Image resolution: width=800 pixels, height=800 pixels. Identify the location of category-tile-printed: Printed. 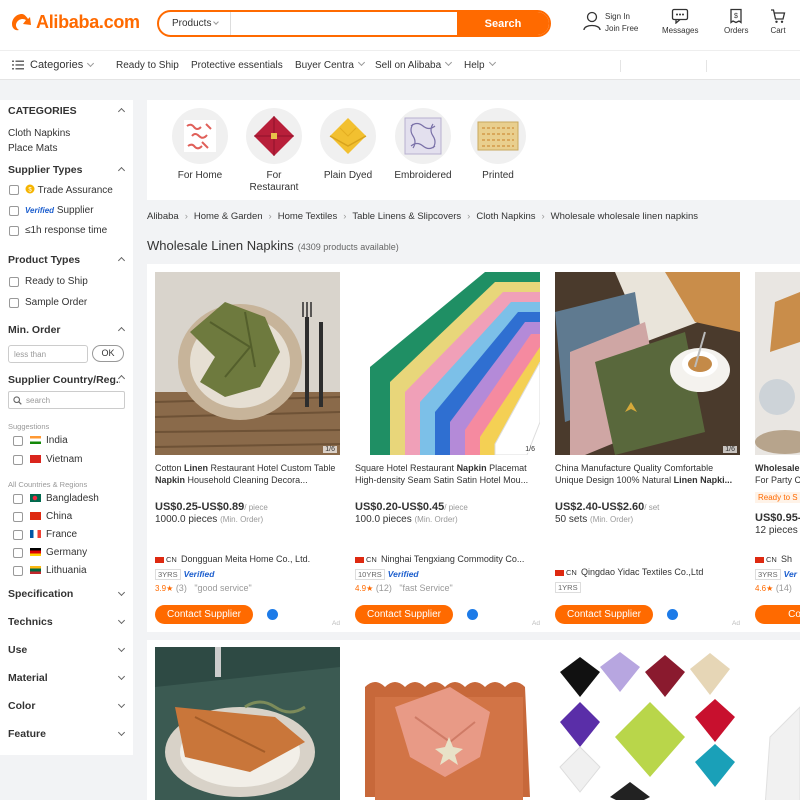
(498, 151).